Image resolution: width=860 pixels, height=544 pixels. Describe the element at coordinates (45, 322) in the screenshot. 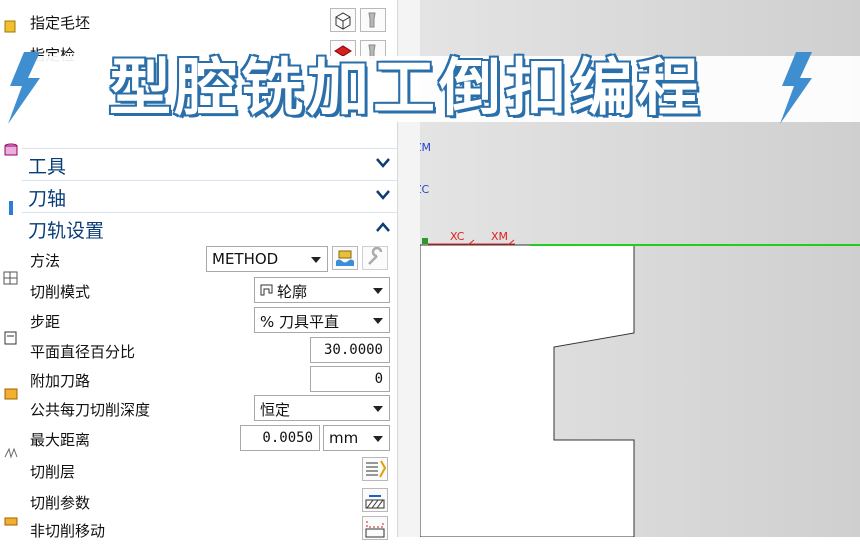

I see `stepover-label: 步距` at that location.